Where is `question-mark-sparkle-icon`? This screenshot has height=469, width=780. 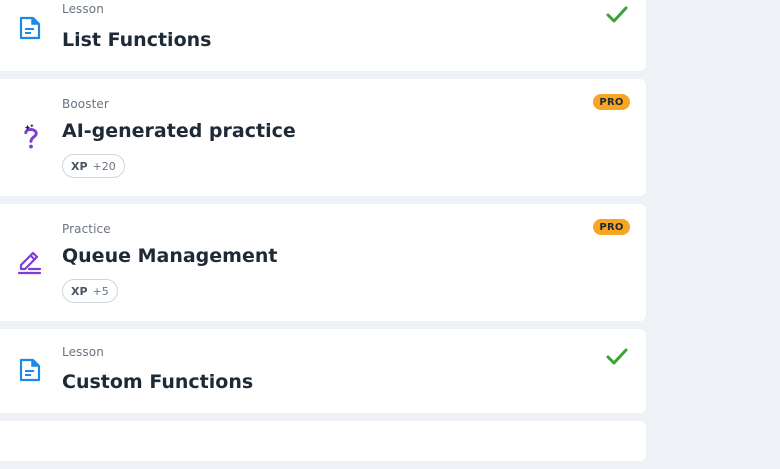 question-mark-sparkle-icon is located at coordinates (31, 136).